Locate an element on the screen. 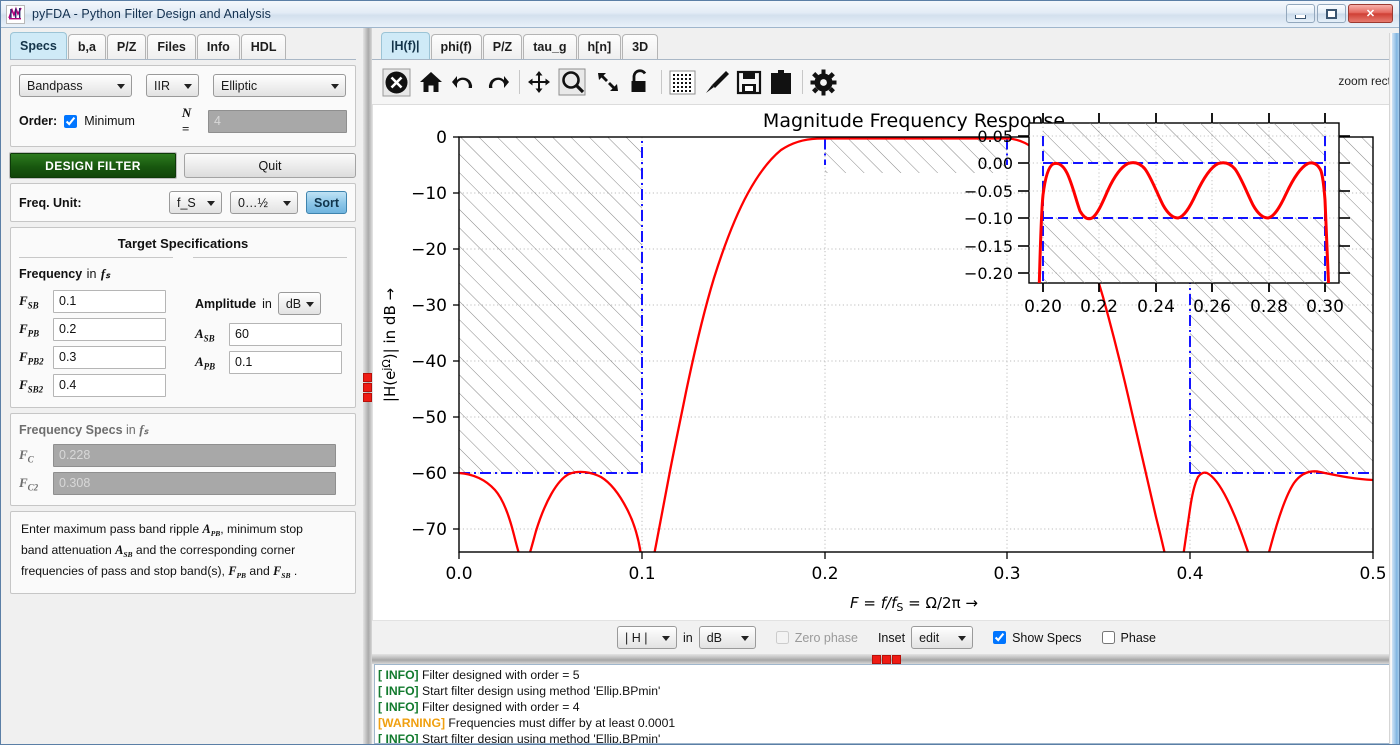 The width and height of the screenshot is (1400, 745). input-fc2: 0.308 is located at coordinates (194, 483).